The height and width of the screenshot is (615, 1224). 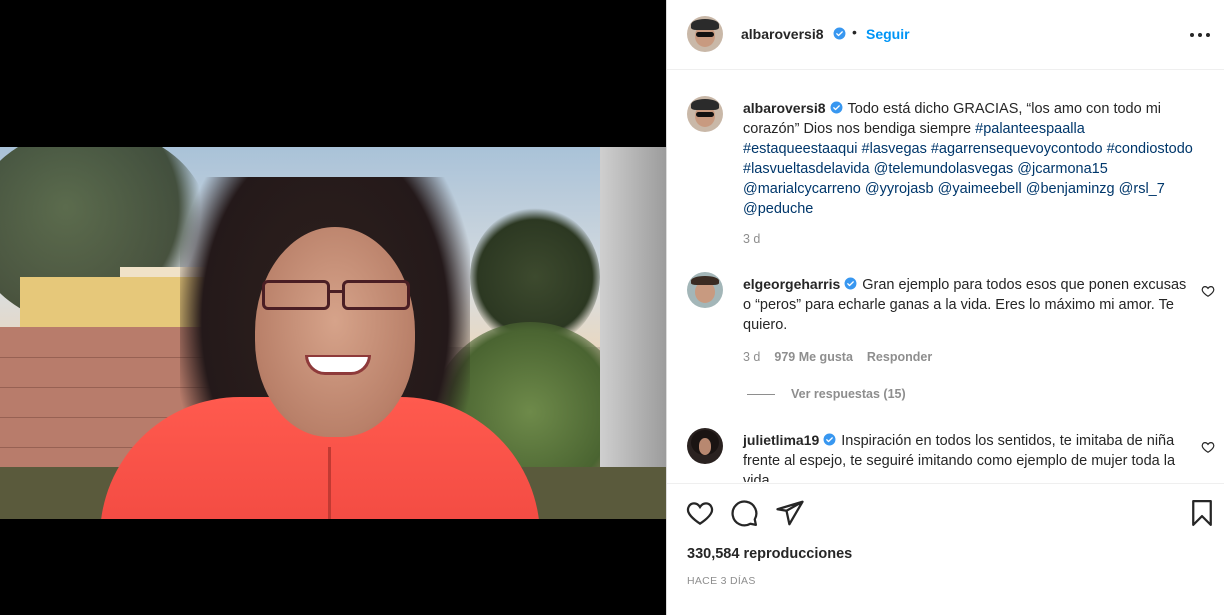 I want to click on caption-time: 3 d, so click(x=751, y=239).